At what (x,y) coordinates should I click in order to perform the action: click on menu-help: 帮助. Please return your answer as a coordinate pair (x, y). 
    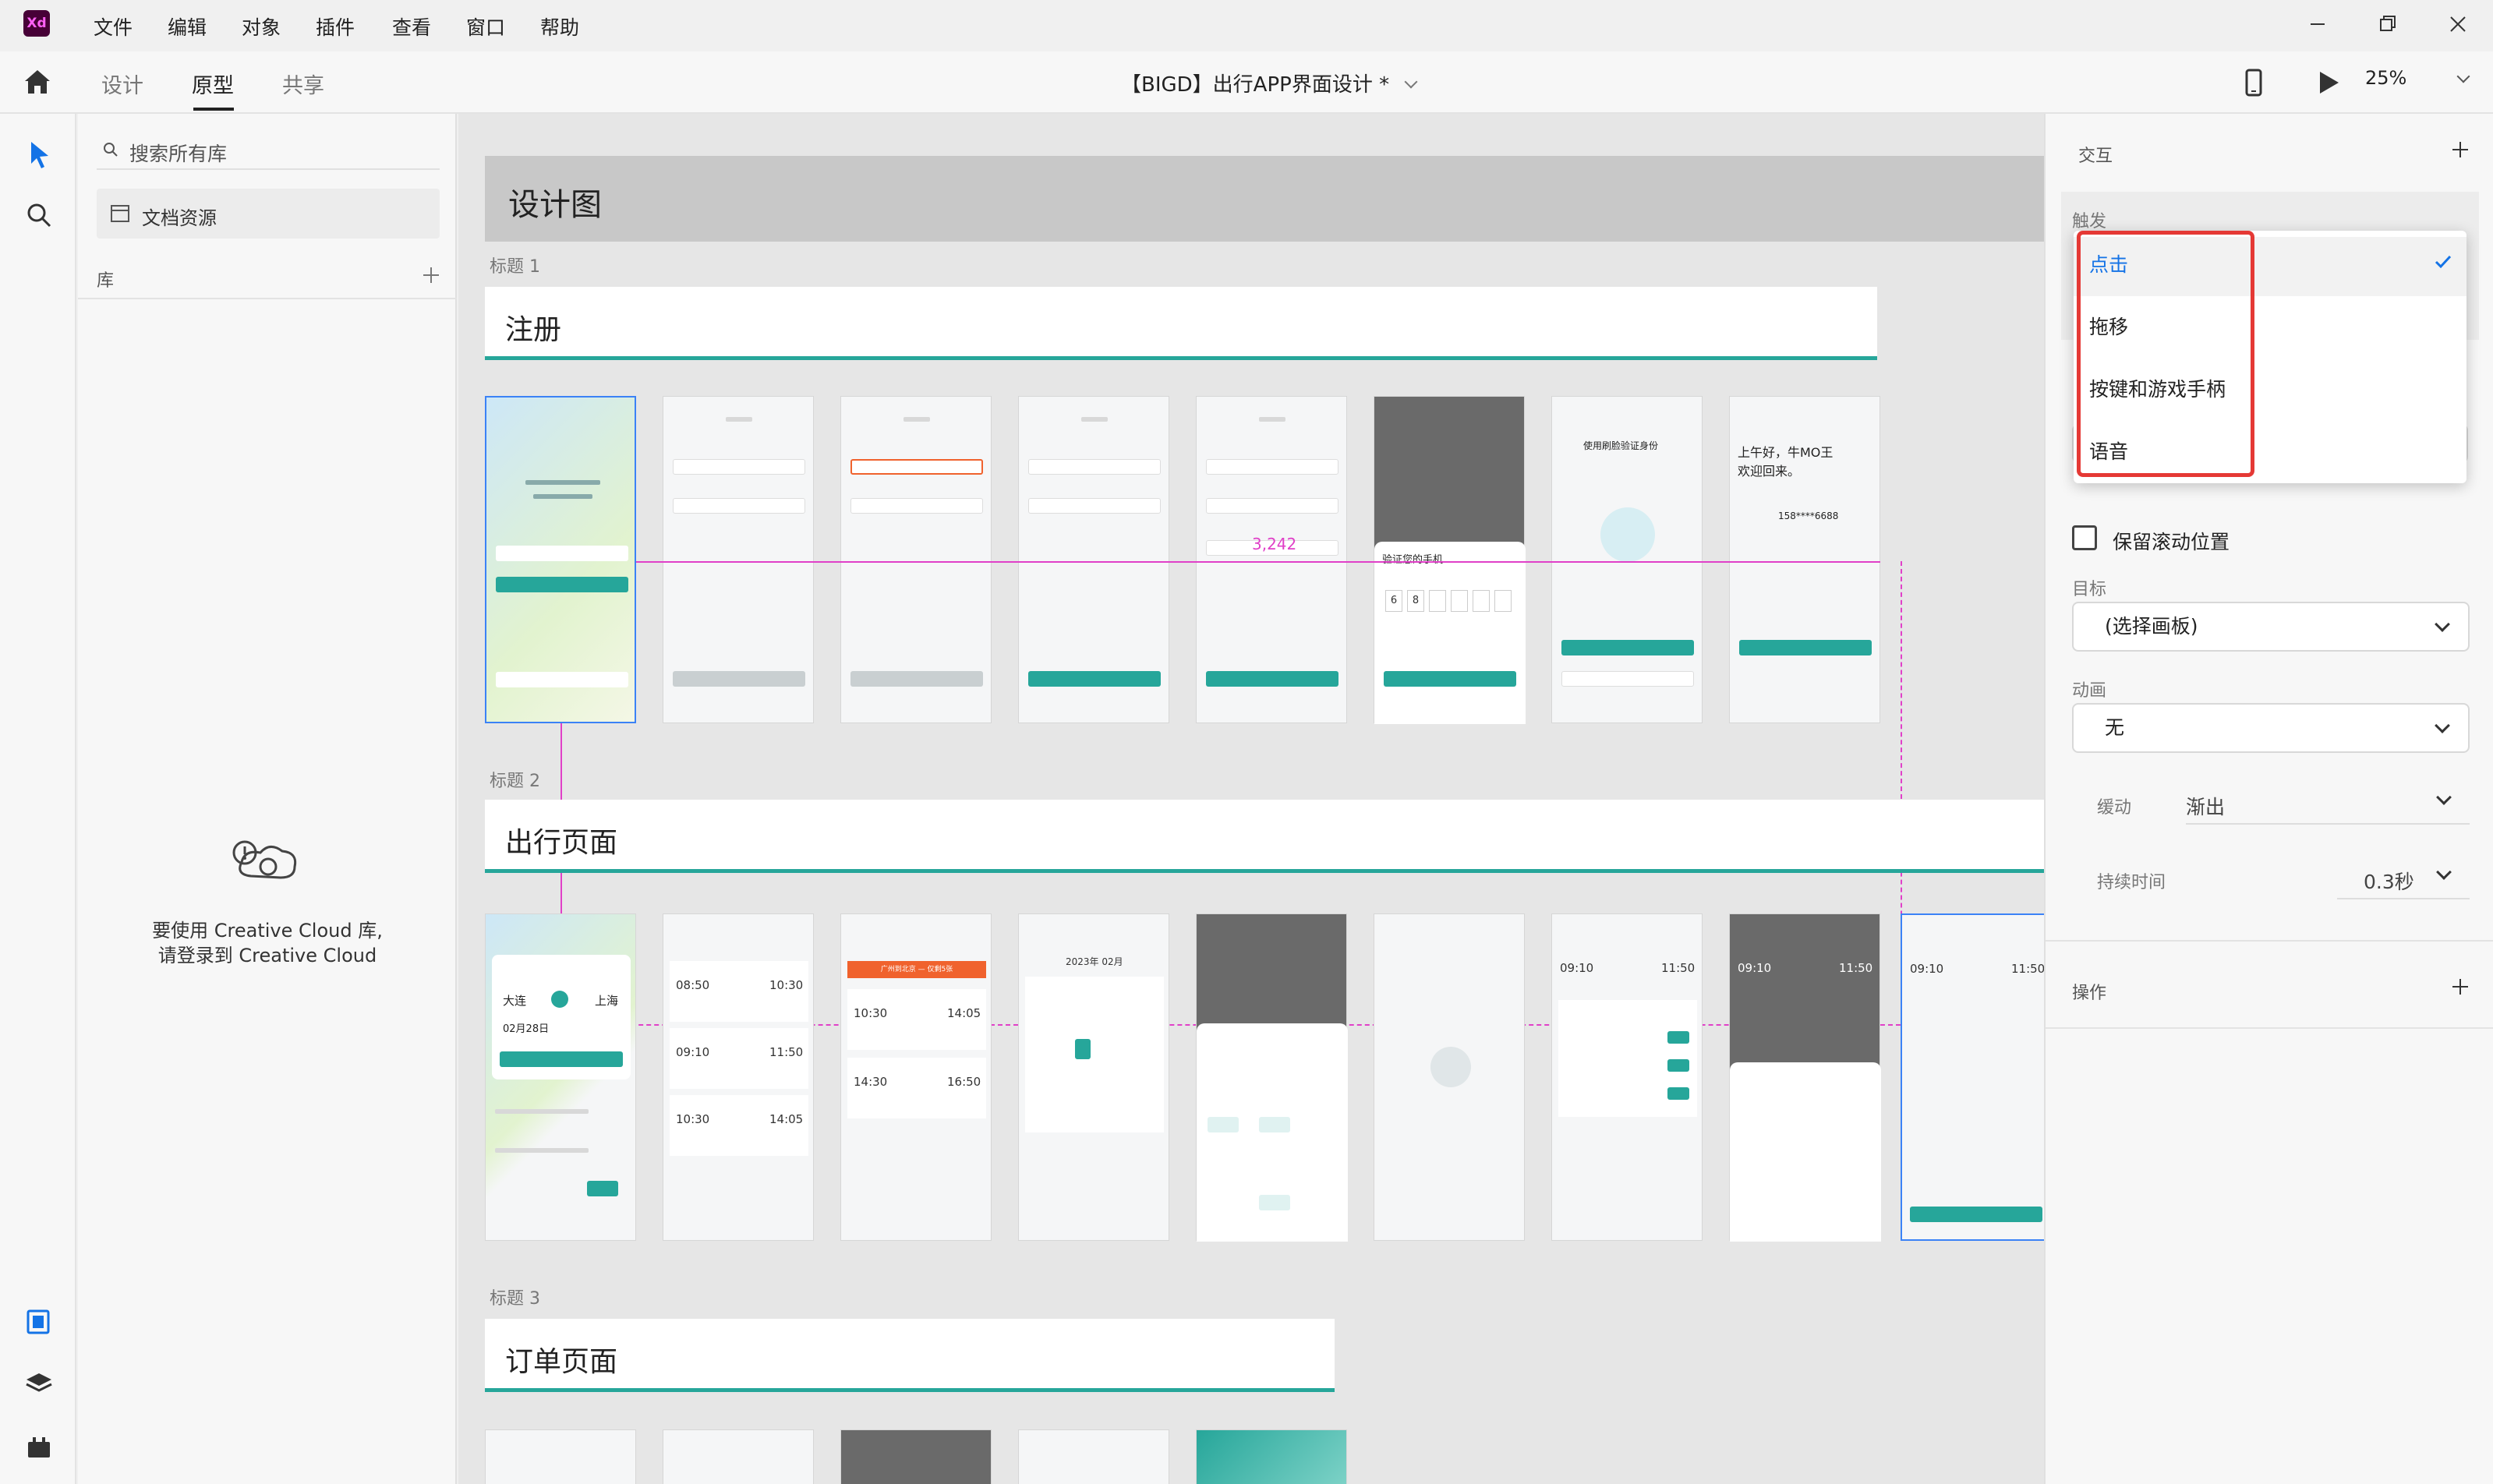
    Looking at the image, I should click on (559, 26).